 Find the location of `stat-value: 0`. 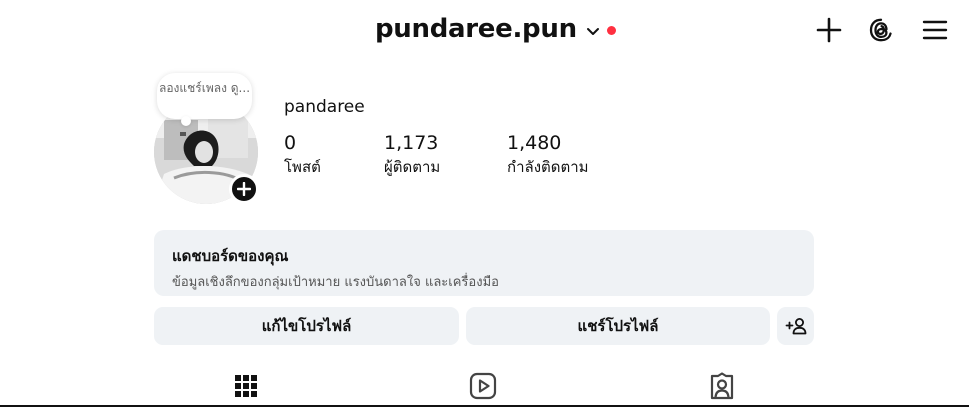

stat-value: 0 is located at coordinates (290, 143).